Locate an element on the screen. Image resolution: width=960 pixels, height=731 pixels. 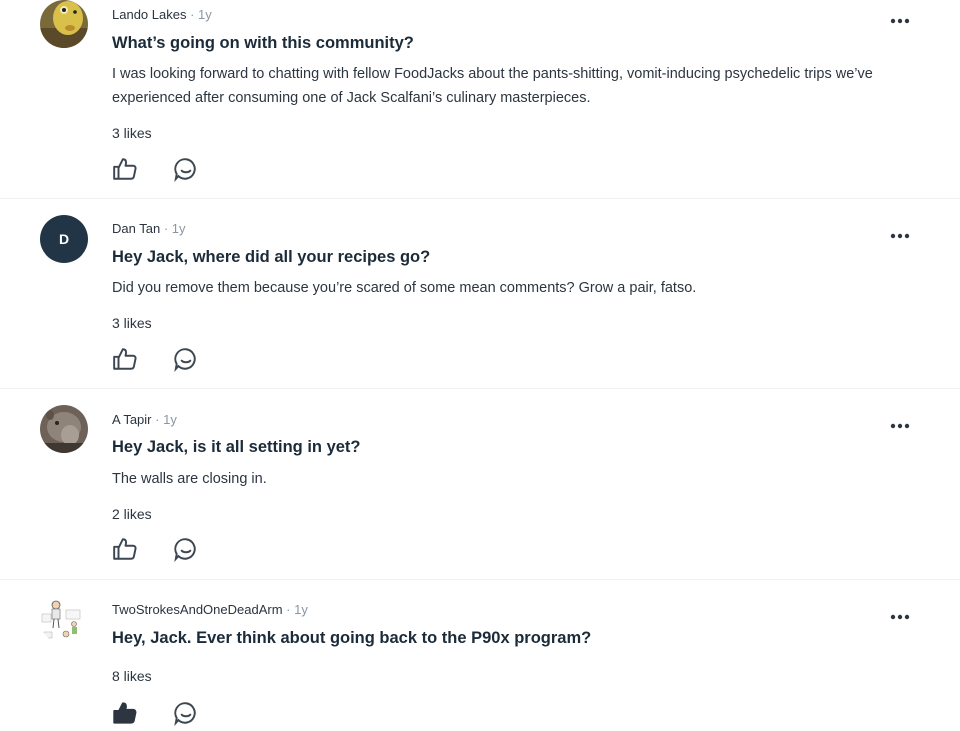
like-count: 8 likes is located at coordinates (132, 676).